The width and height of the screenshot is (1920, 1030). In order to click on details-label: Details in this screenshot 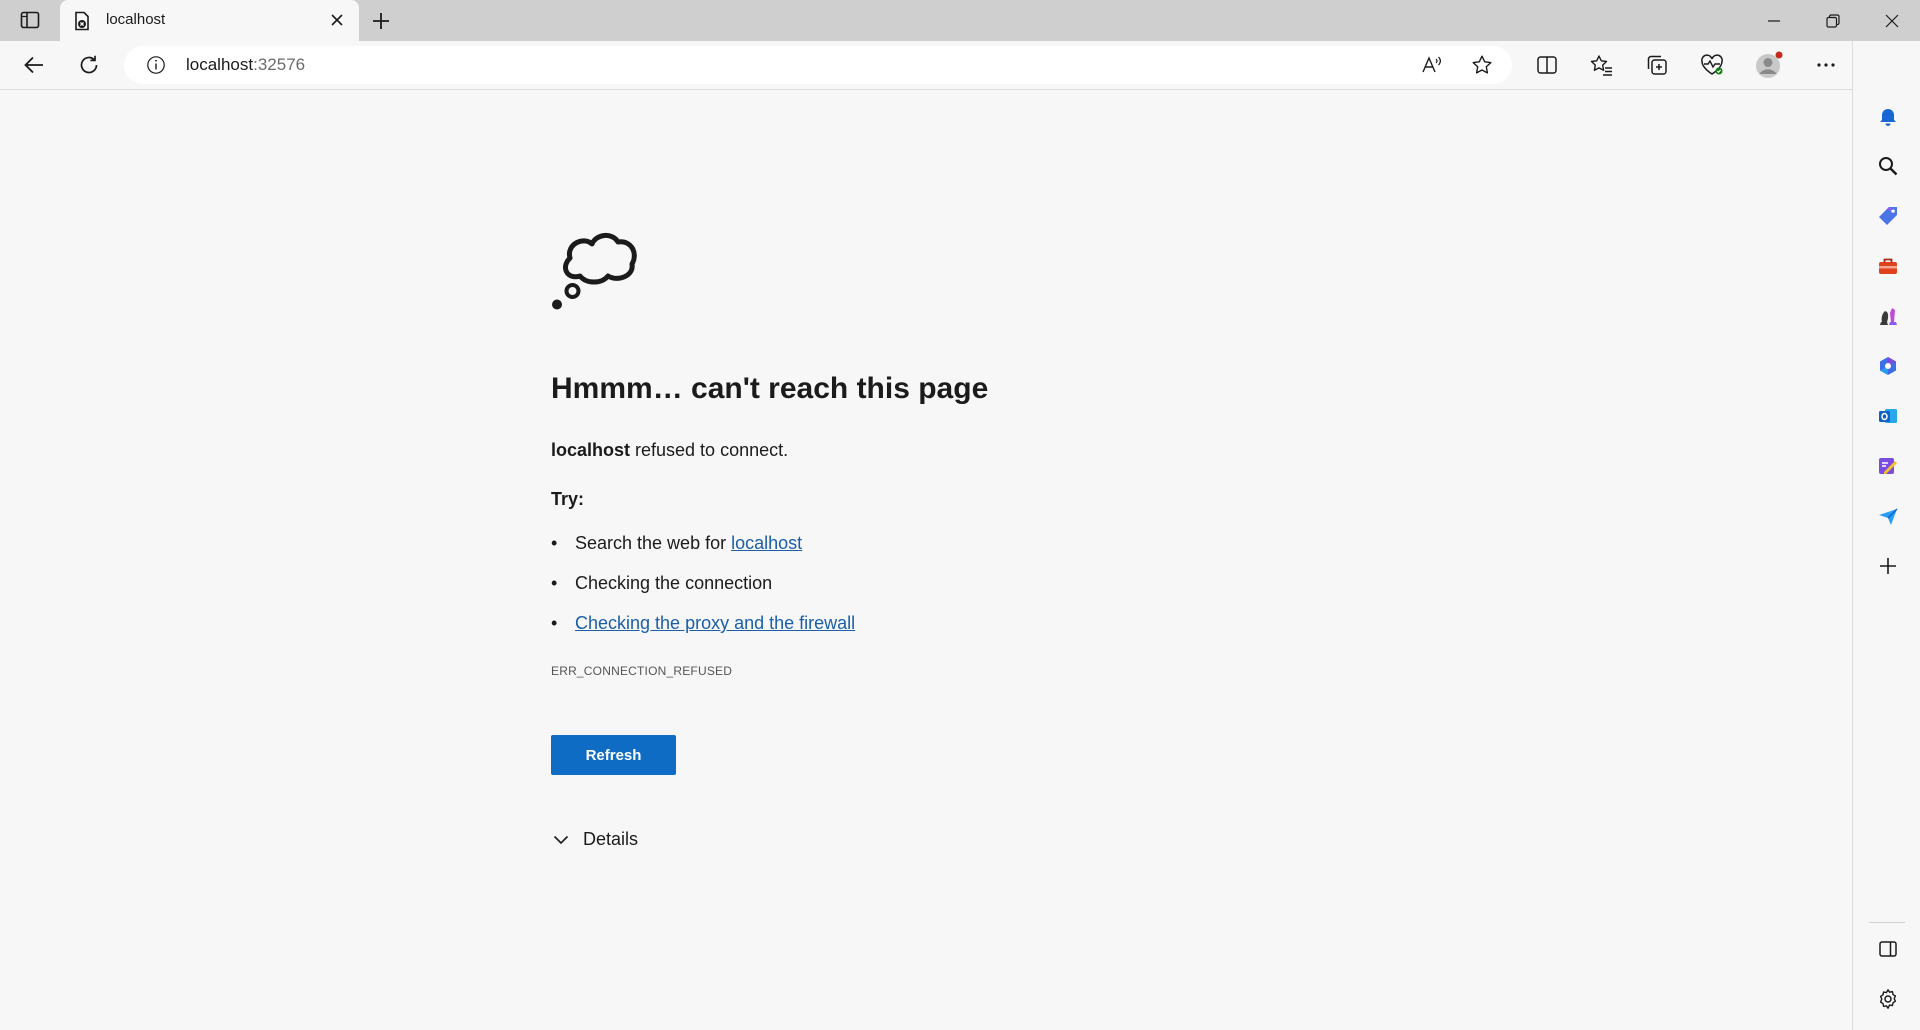, I will do `click(611, 839)`.